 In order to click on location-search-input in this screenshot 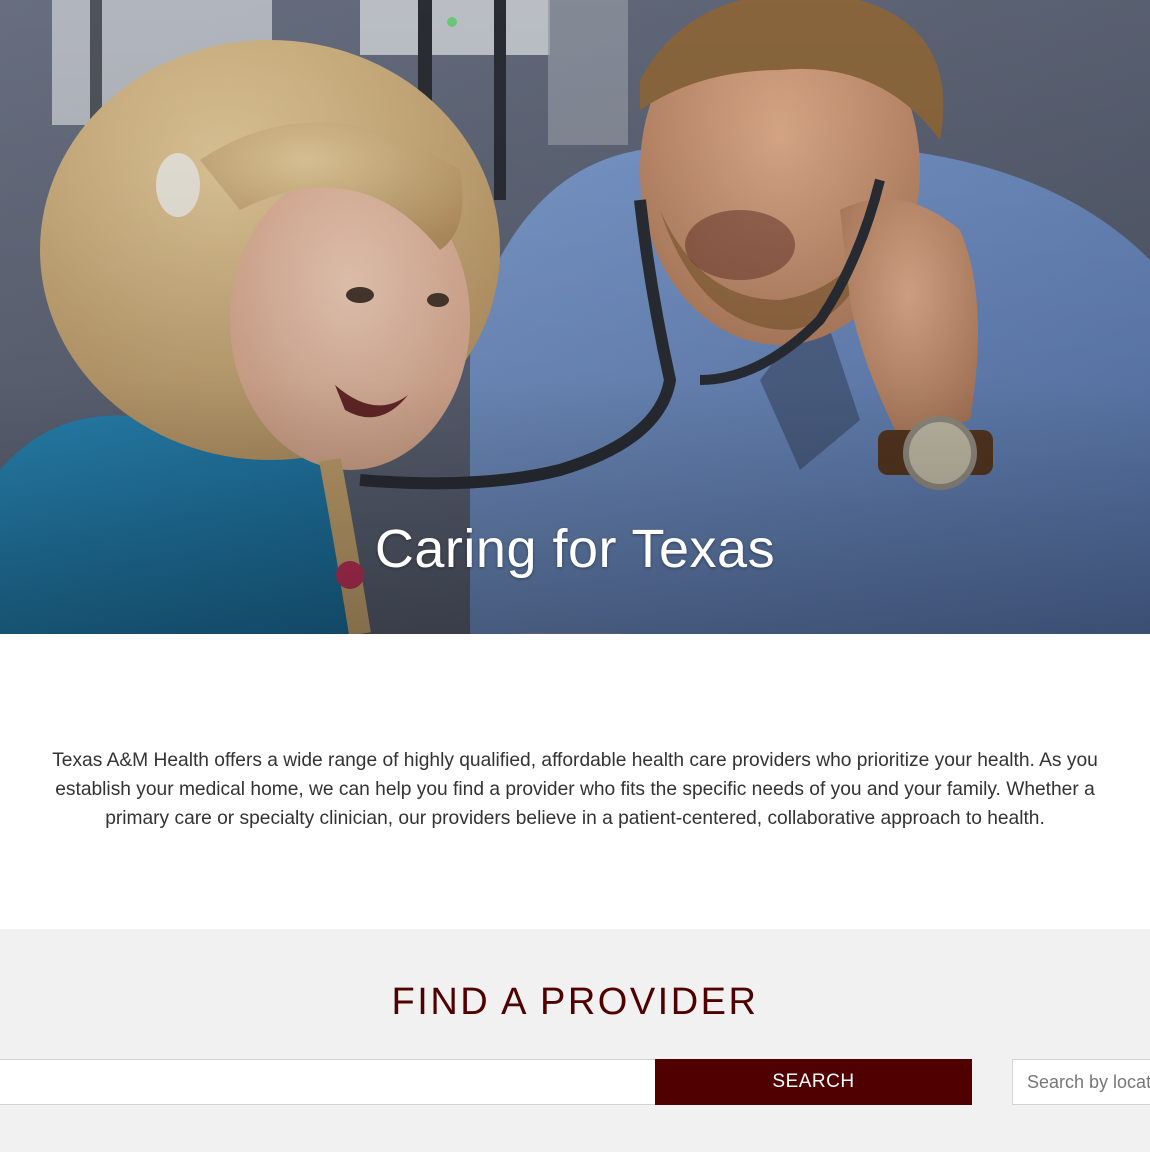, I will do `click(1081, 1082)`.